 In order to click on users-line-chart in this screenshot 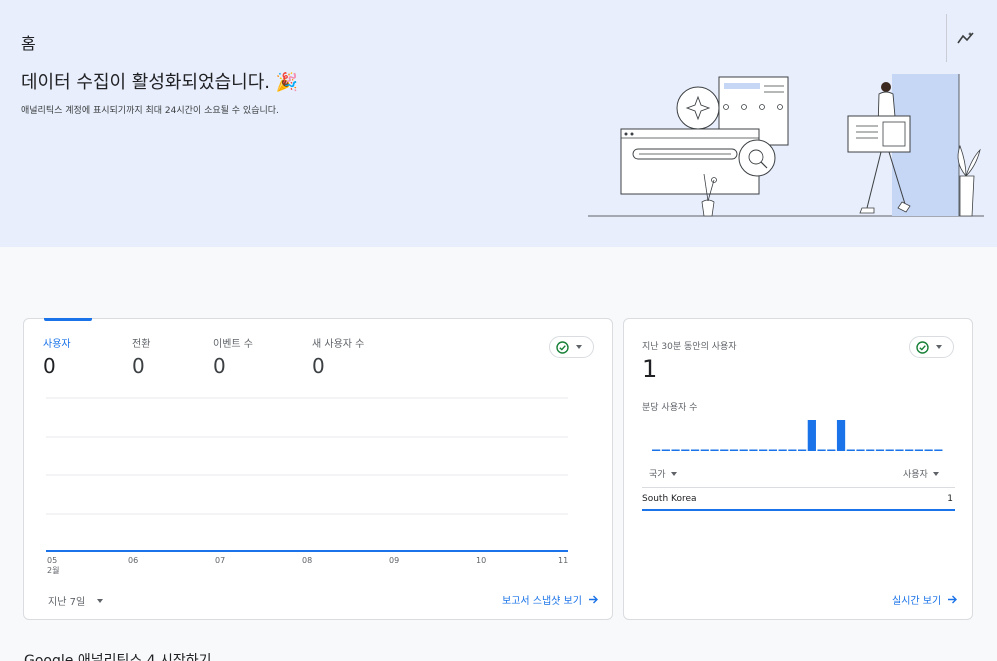, I will do `click(307, 474)`.